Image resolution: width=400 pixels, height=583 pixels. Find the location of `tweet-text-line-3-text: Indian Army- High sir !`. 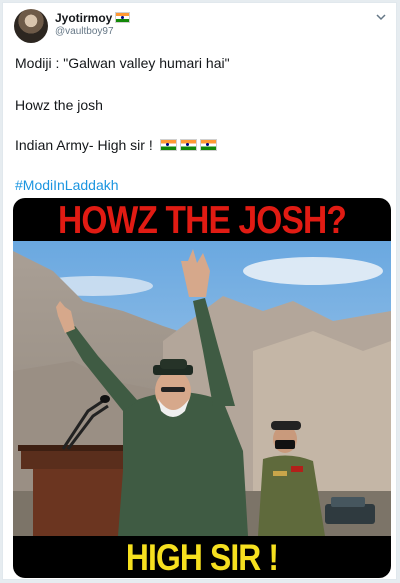

tweet-text-line-3-text: Indian Army- High sir ! is located at coordinates (84, 145).